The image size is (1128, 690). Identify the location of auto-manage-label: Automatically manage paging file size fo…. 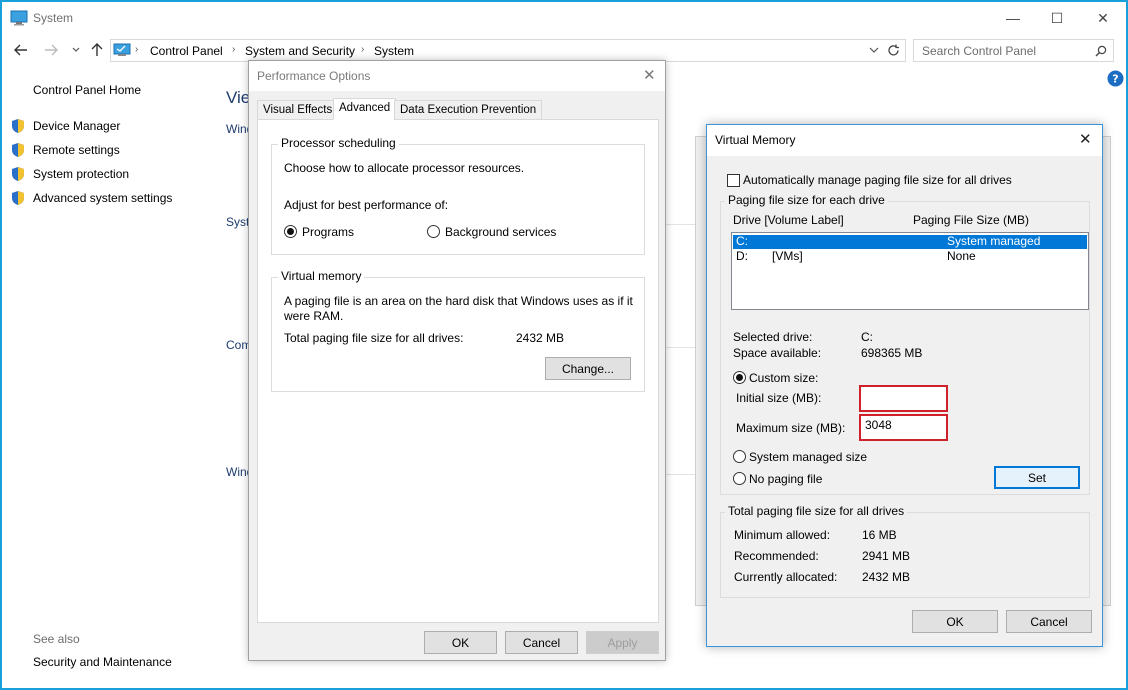
(877, 180).